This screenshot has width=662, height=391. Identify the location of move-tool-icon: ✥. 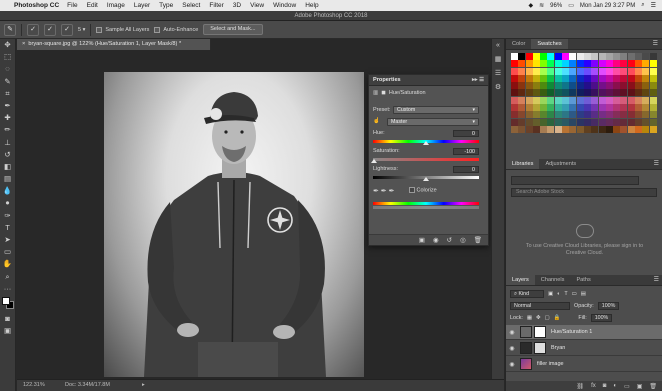
(7, 45).